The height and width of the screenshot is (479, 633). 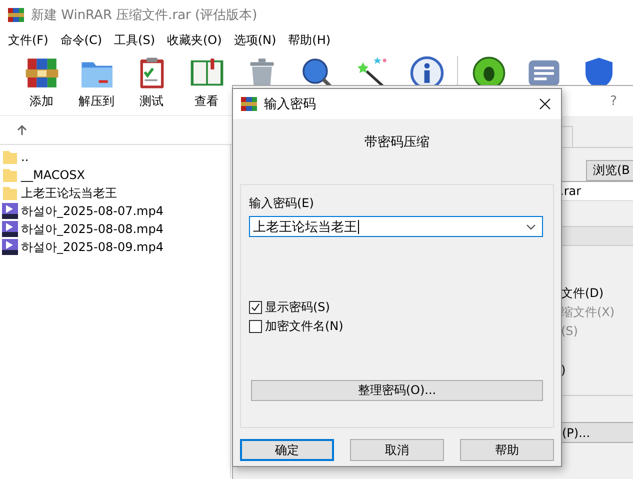 What do you see at coordinates (397, 450) in the screenshot?
I see `dialog-button: 取消` at bounding box center [397, 450].